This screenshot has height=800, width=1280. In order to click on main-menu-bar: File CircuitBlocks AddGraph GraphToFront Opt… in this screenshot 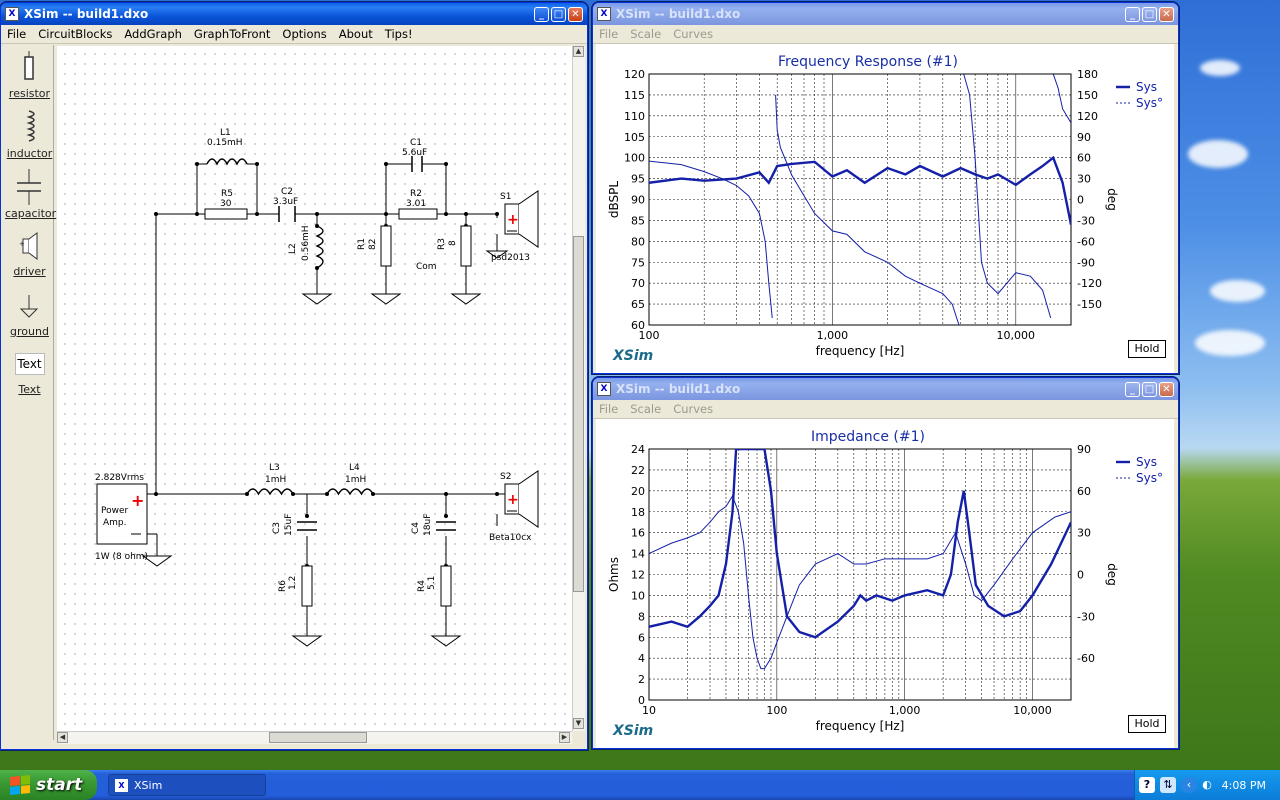, I will do `click(294, 34)`.